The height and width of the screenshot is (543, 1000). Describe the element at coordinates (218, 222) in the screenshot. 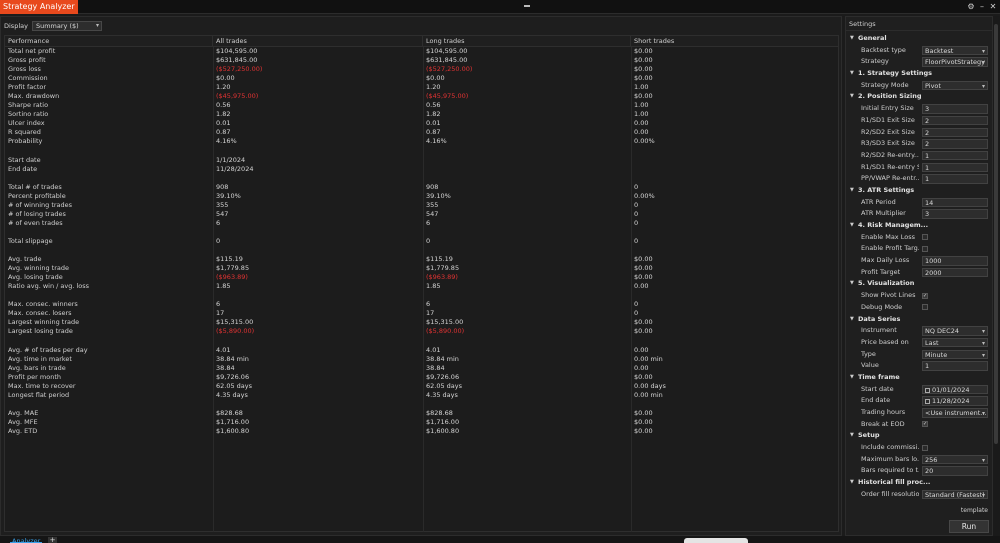

I see `cell-all-trades: 6` at that location.